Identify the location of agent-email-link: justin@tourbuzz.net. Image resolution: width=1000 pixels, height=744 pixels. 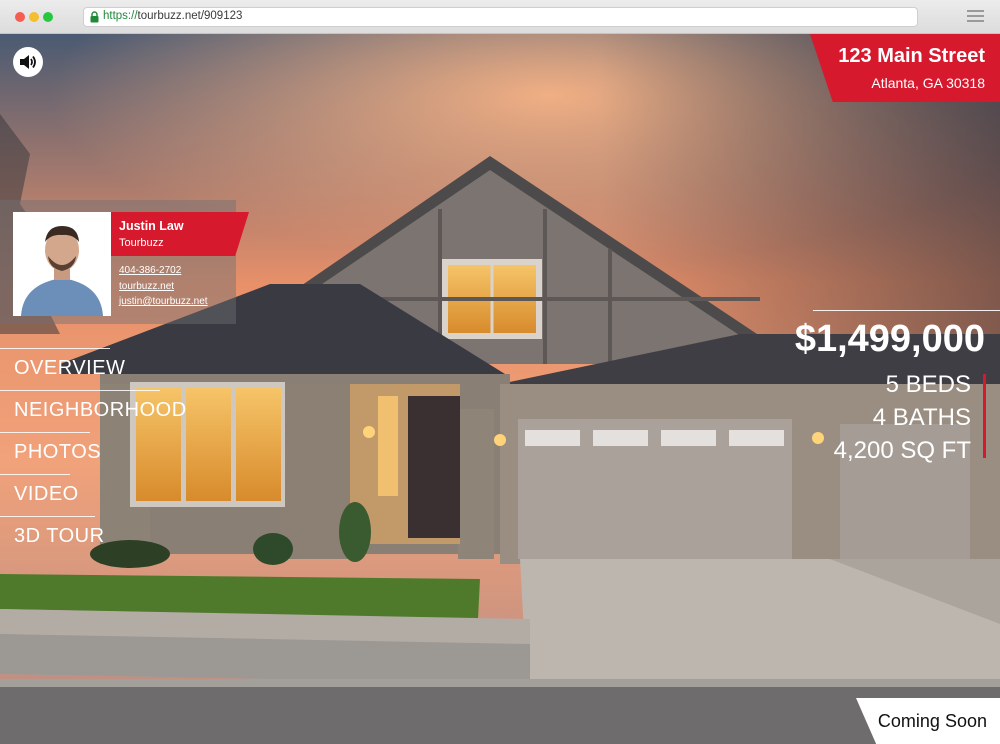
(163, 301).